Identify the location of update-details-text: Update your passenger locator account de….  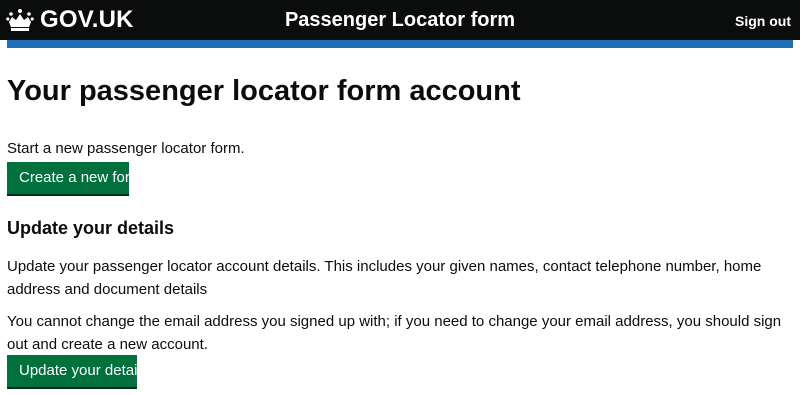
(384, 278).